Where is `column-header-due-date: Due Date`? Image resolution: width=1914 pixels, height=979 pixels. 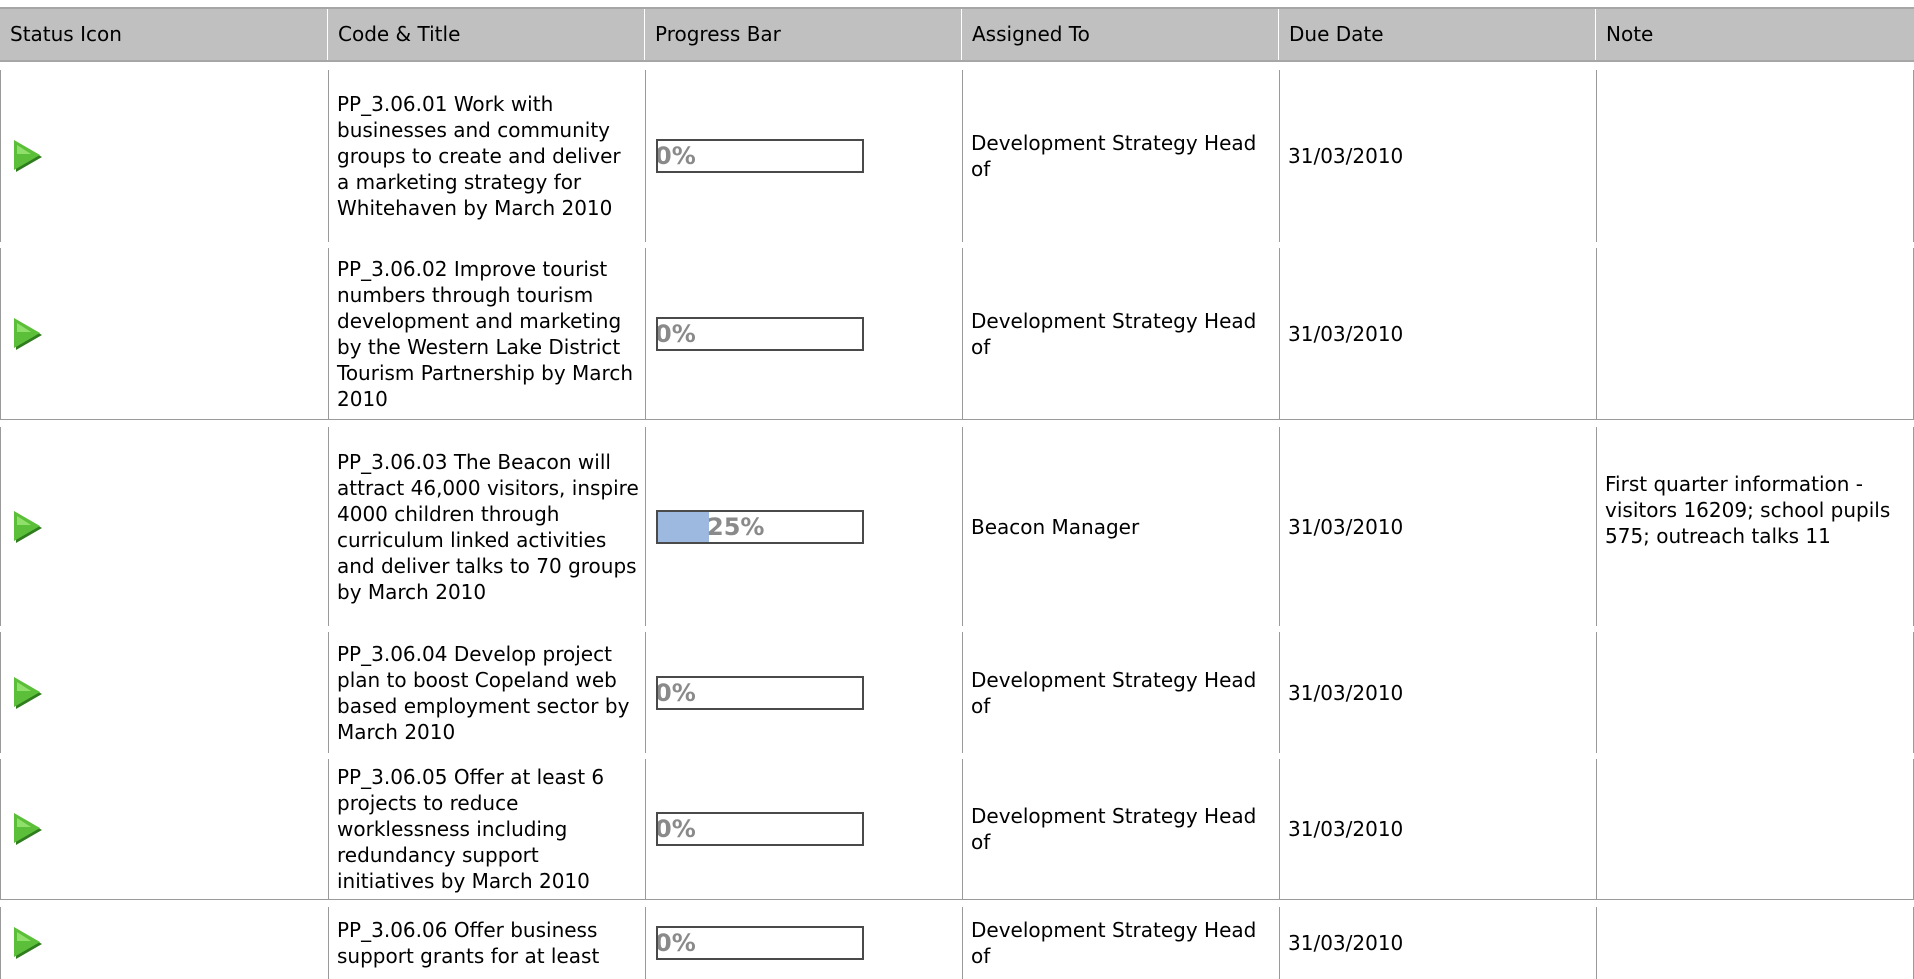
column-header-due-date: Due Date is located at coordinates (1436, 34).